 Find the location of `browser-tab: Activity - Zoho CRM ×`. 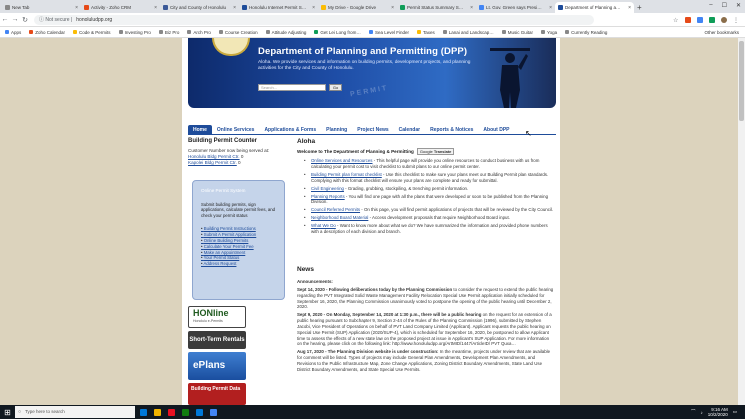

browser-tab: Activity - Zoho CRM × is located at coordinates (120, 7).